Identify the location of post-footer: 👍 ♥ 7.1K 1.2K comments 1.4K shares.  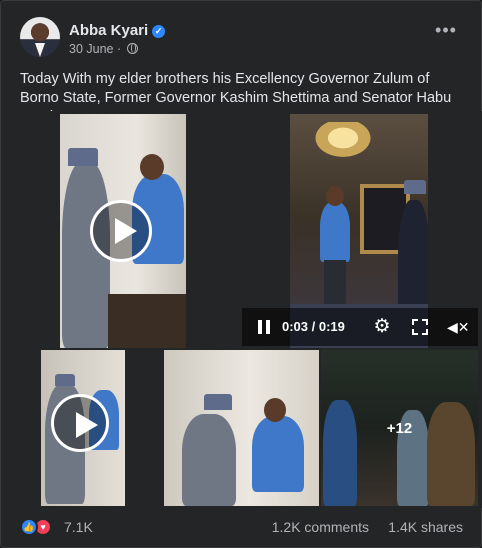
(241, 527).